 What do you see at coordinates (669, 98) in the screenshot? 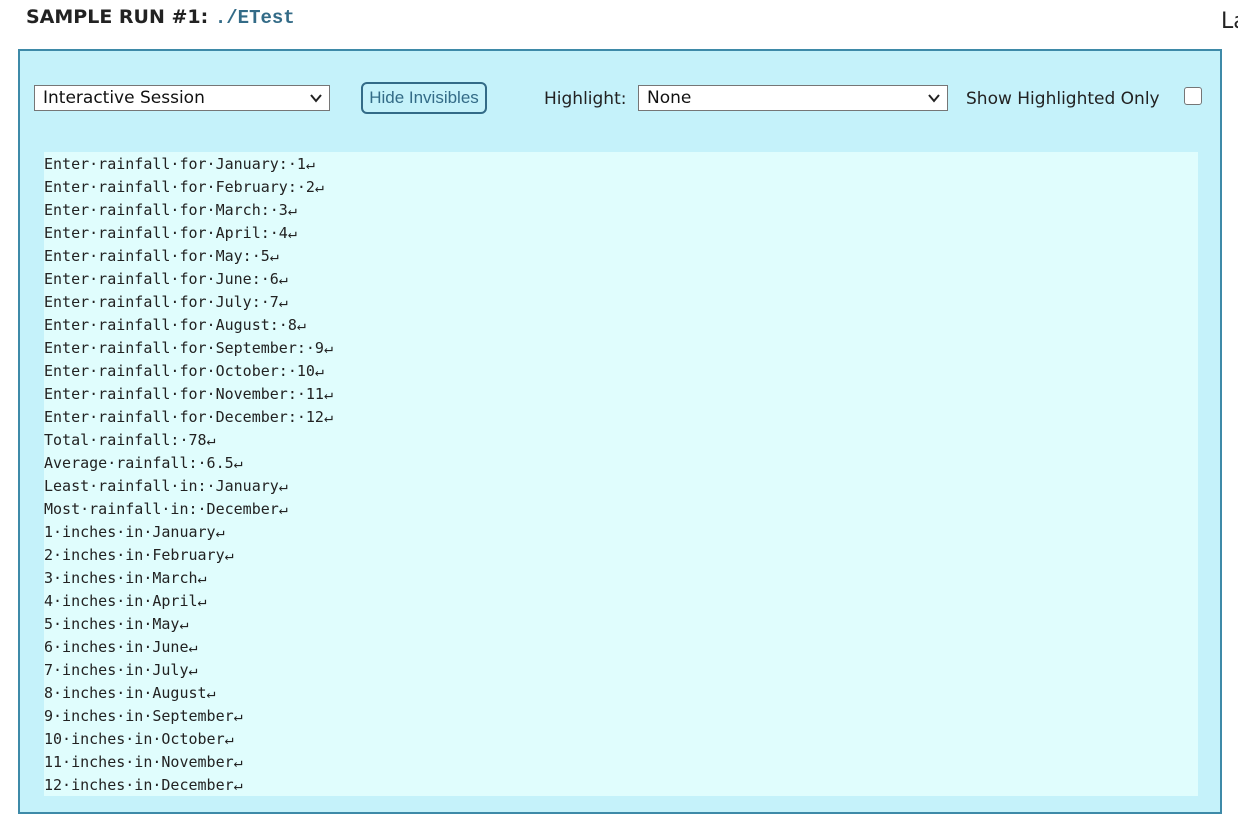
I see `highlight-select-value: None` at bounding box center [669, 98].